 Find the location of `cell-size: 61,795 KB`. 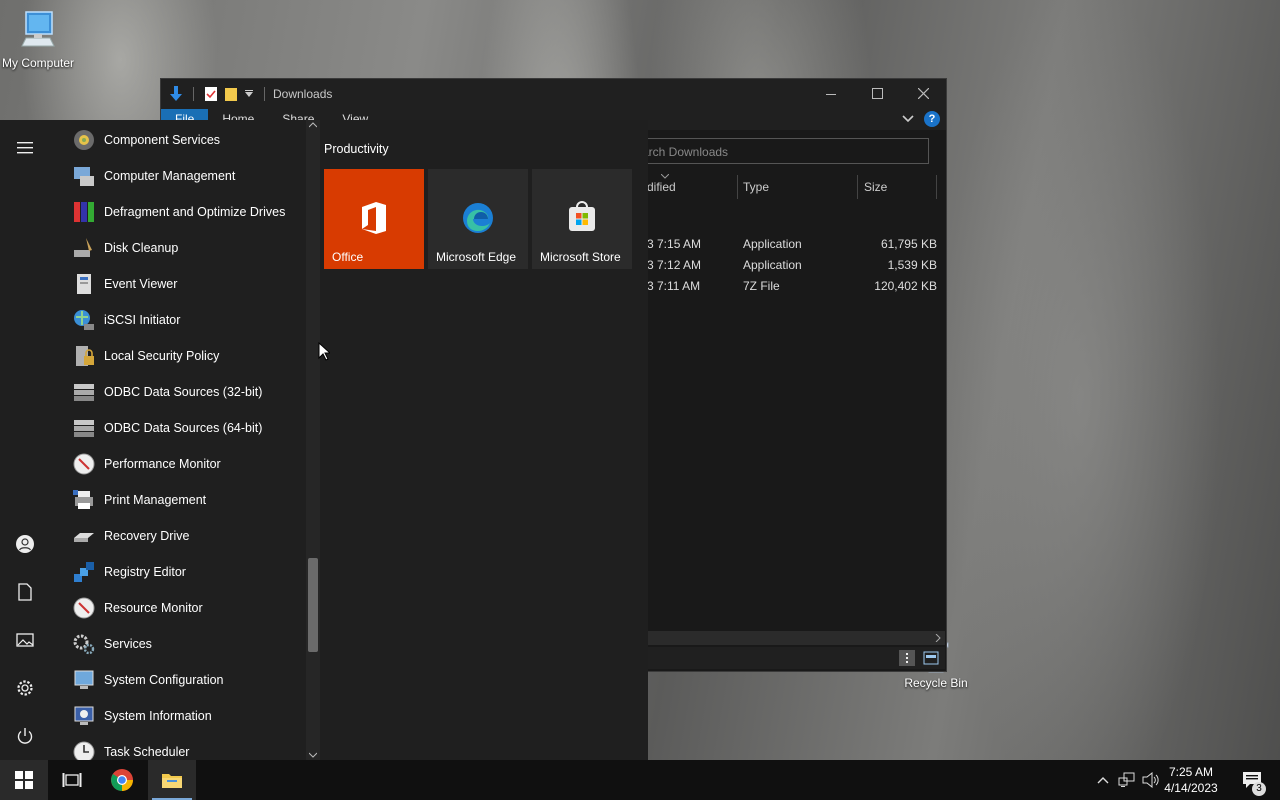

cell-size: 61,795 KB is located at coordinates (908, 244).